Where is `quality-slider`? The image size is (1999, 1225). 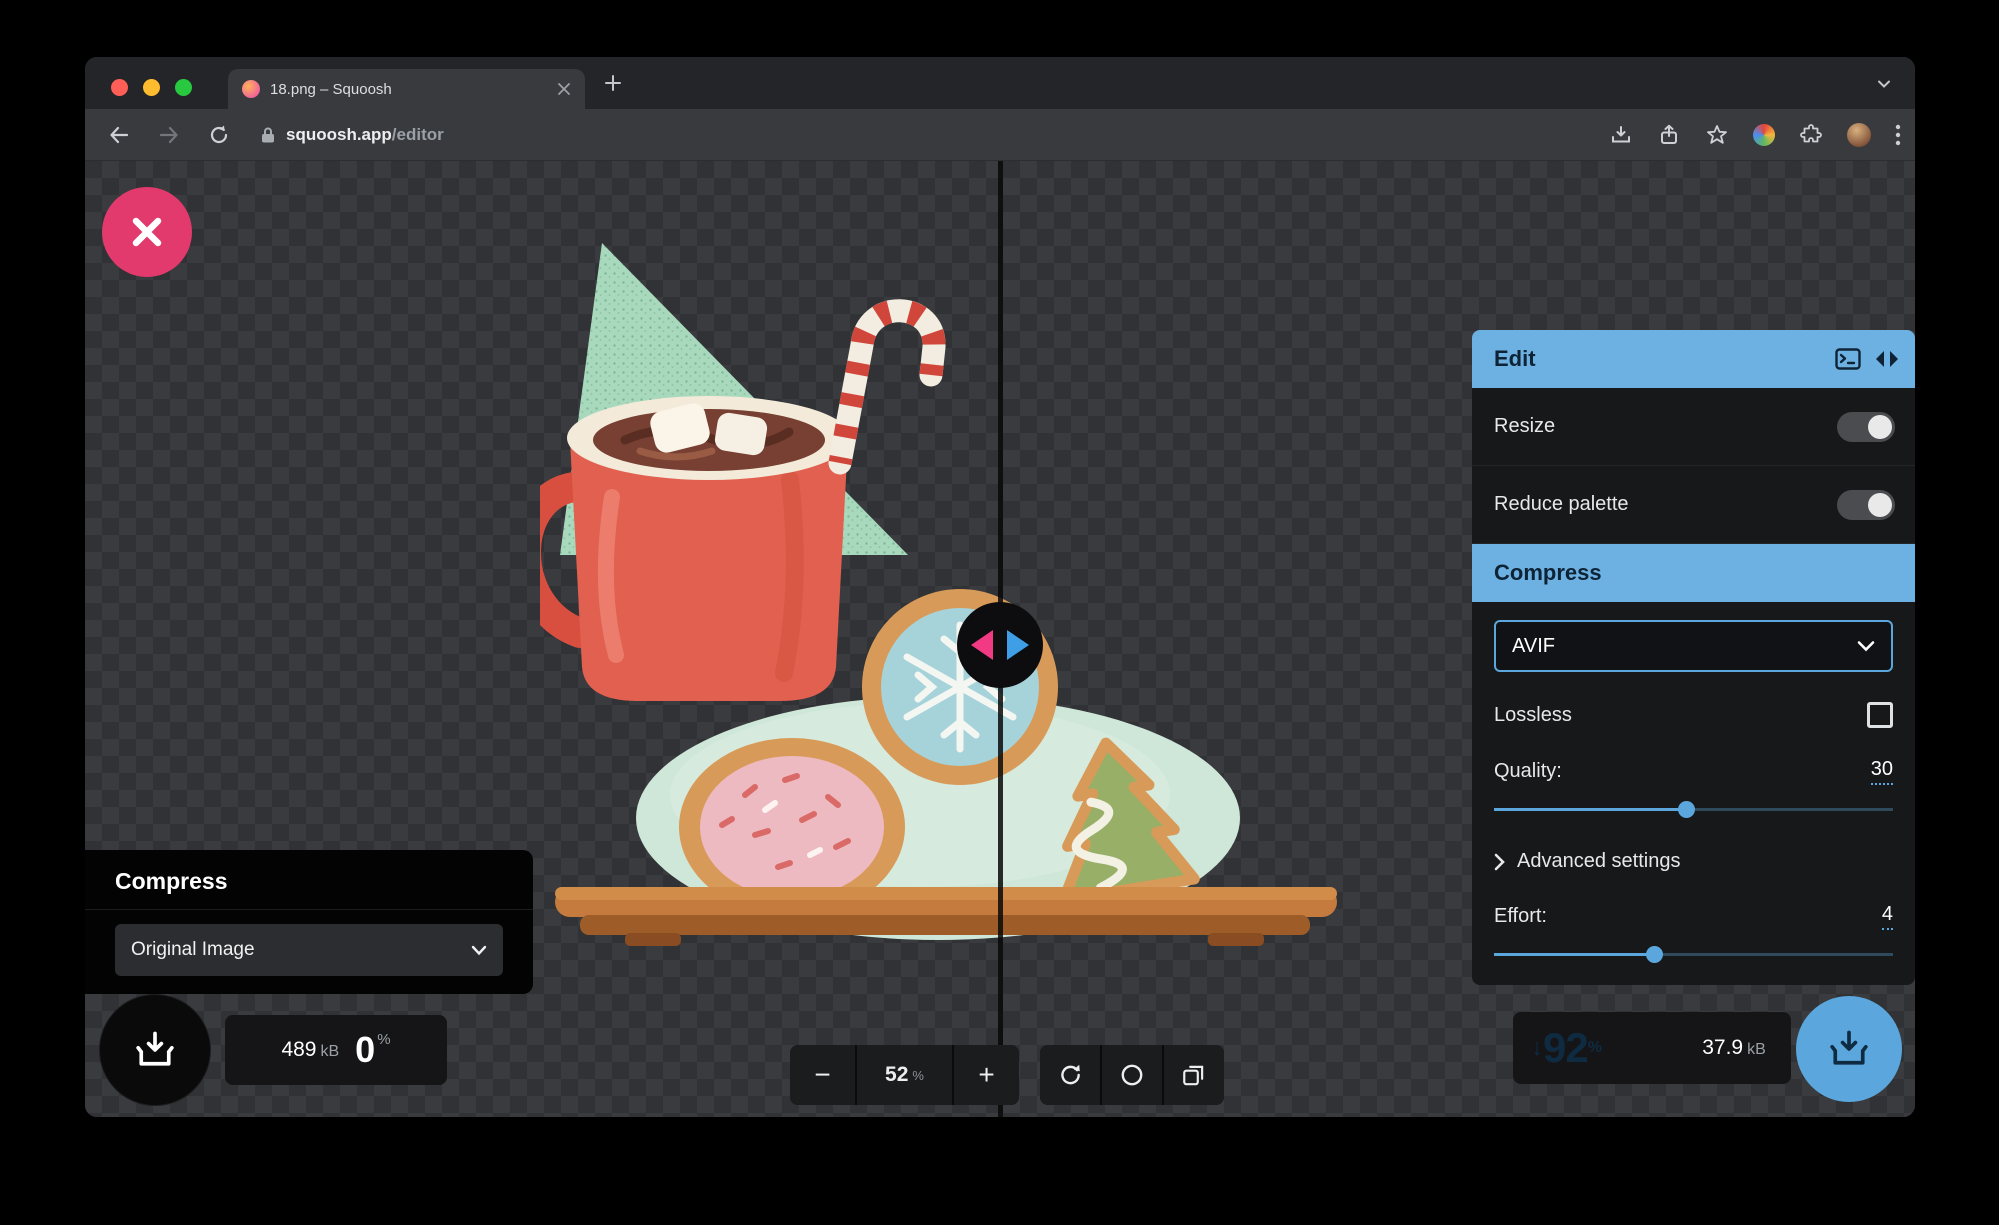
quality-slider is located at coordinates (1693, 809).